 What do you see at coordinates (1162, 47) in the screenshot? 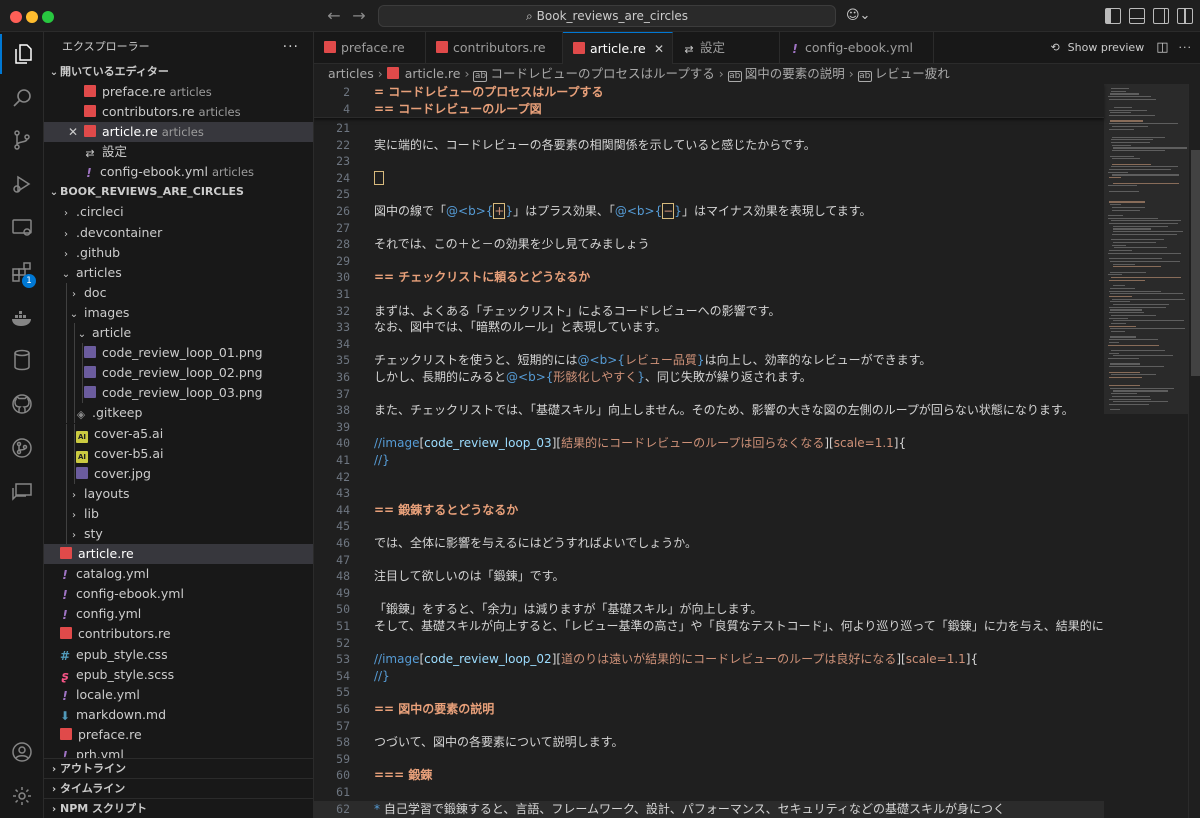
I see `split-editor-icon: ◫` at bounding box center [1162, 47].